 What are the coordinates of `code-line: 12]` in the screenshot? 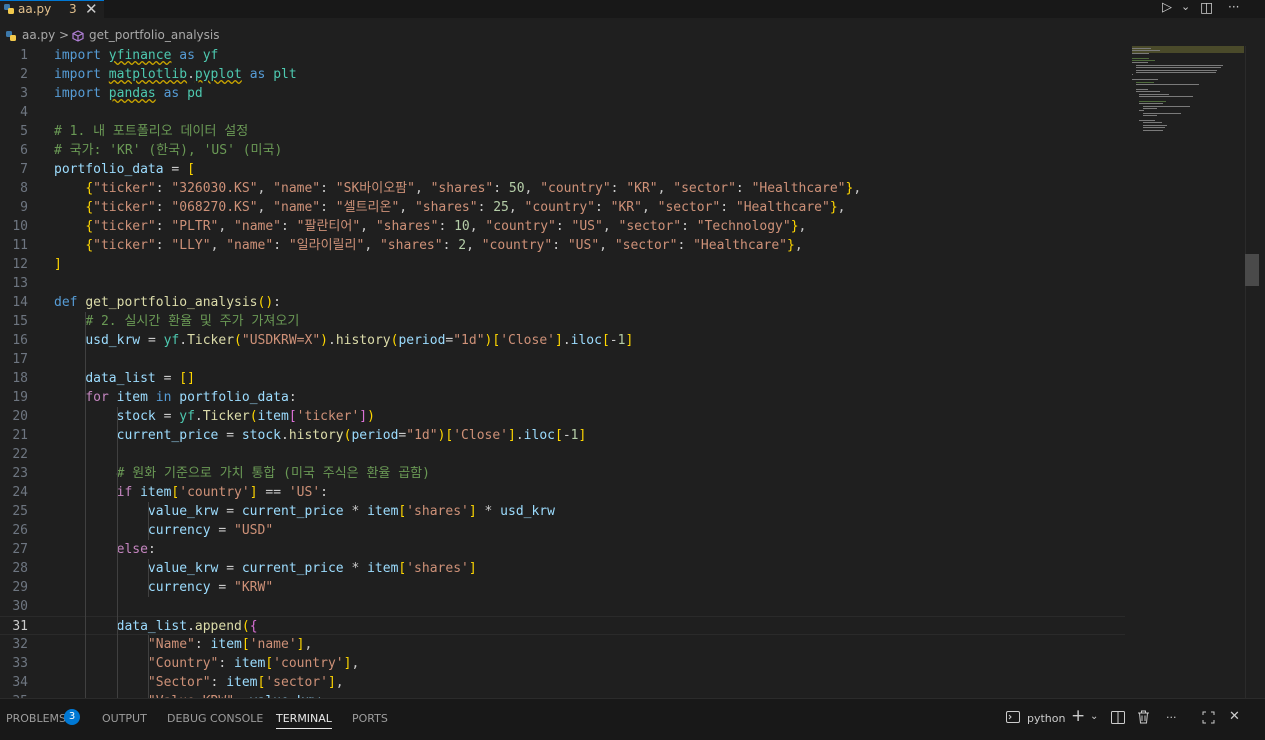 It's located at (562, 264).